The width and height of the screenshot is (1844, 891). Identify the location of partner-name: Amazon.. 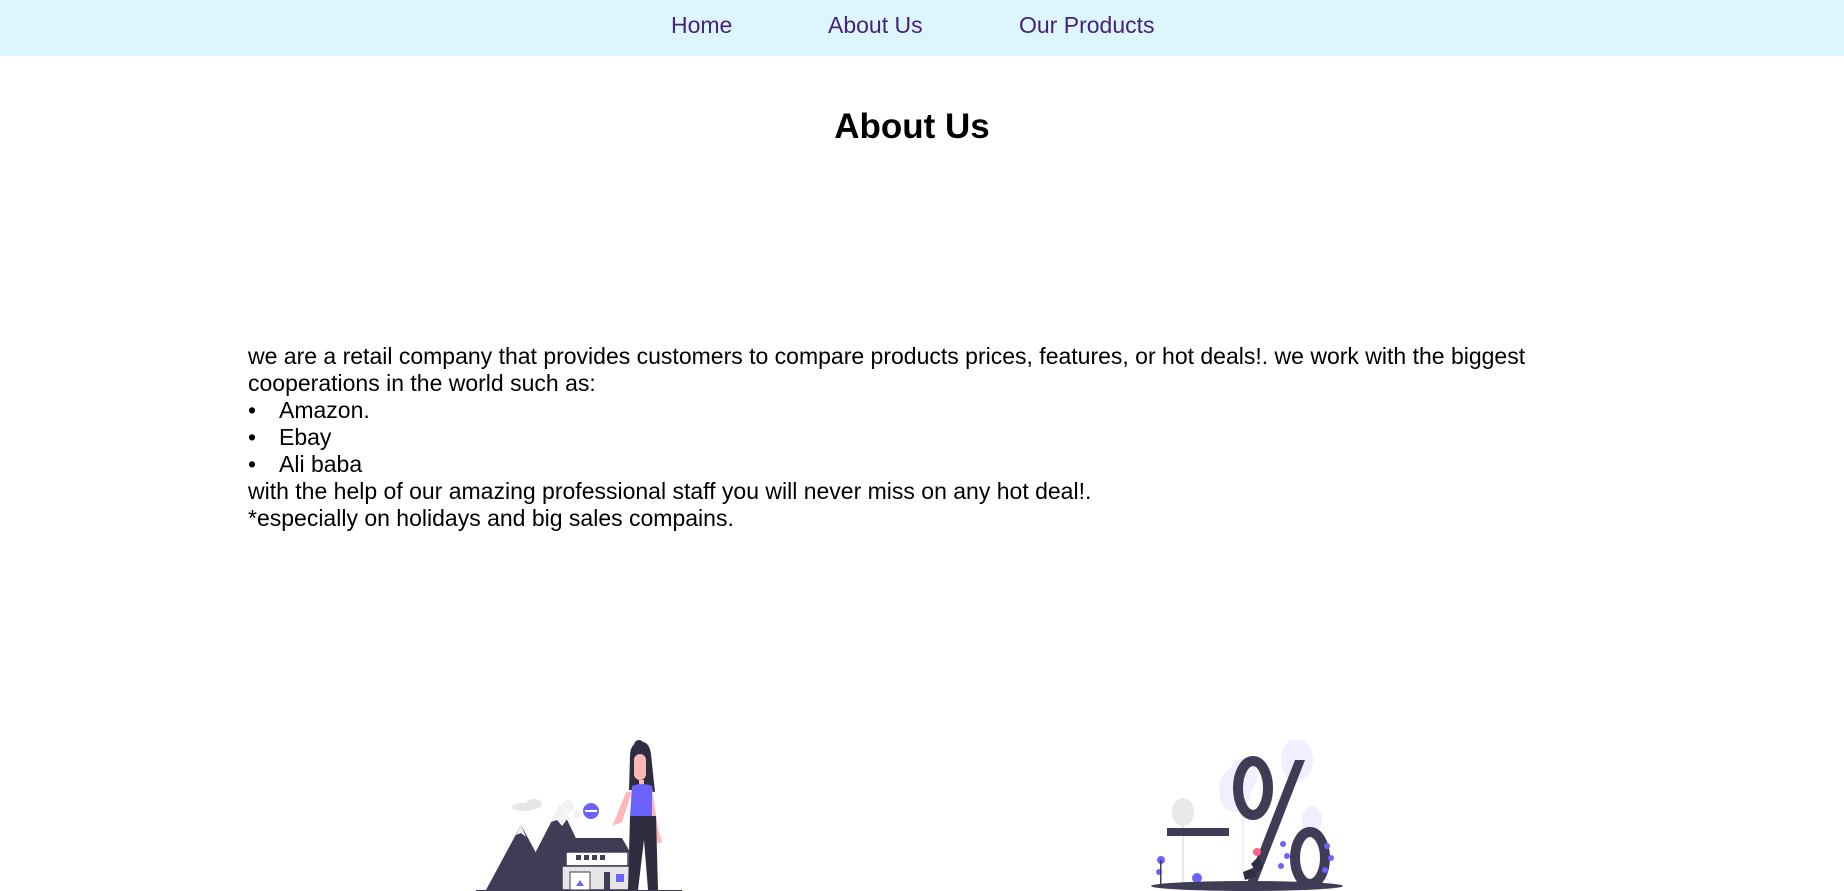
(324, 410).